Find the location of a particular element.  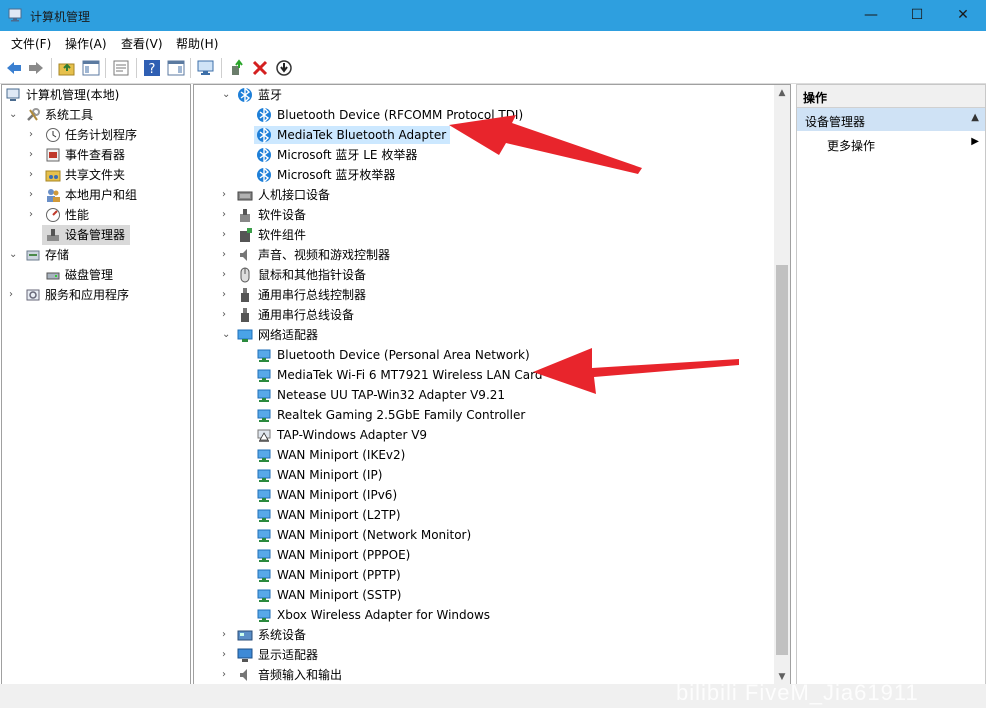

maximize-button: ☐ is located at coordinates (917, 15).